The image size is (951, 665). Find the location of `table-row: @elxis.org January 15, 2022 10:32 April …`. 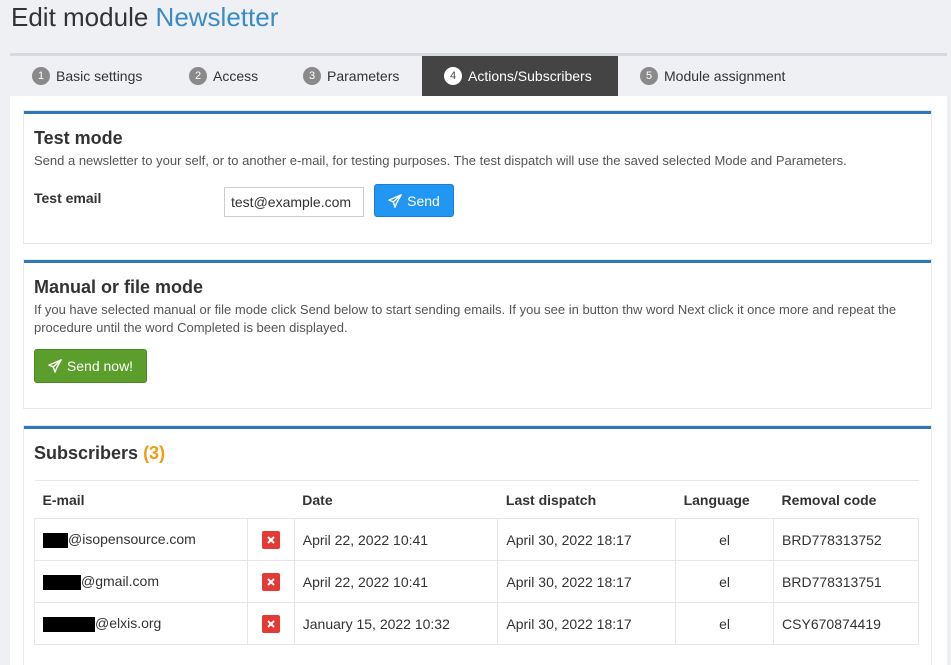

table-row: @elxis.org January 15, 2022 10:32 April … is located at coordinates (476, 623).